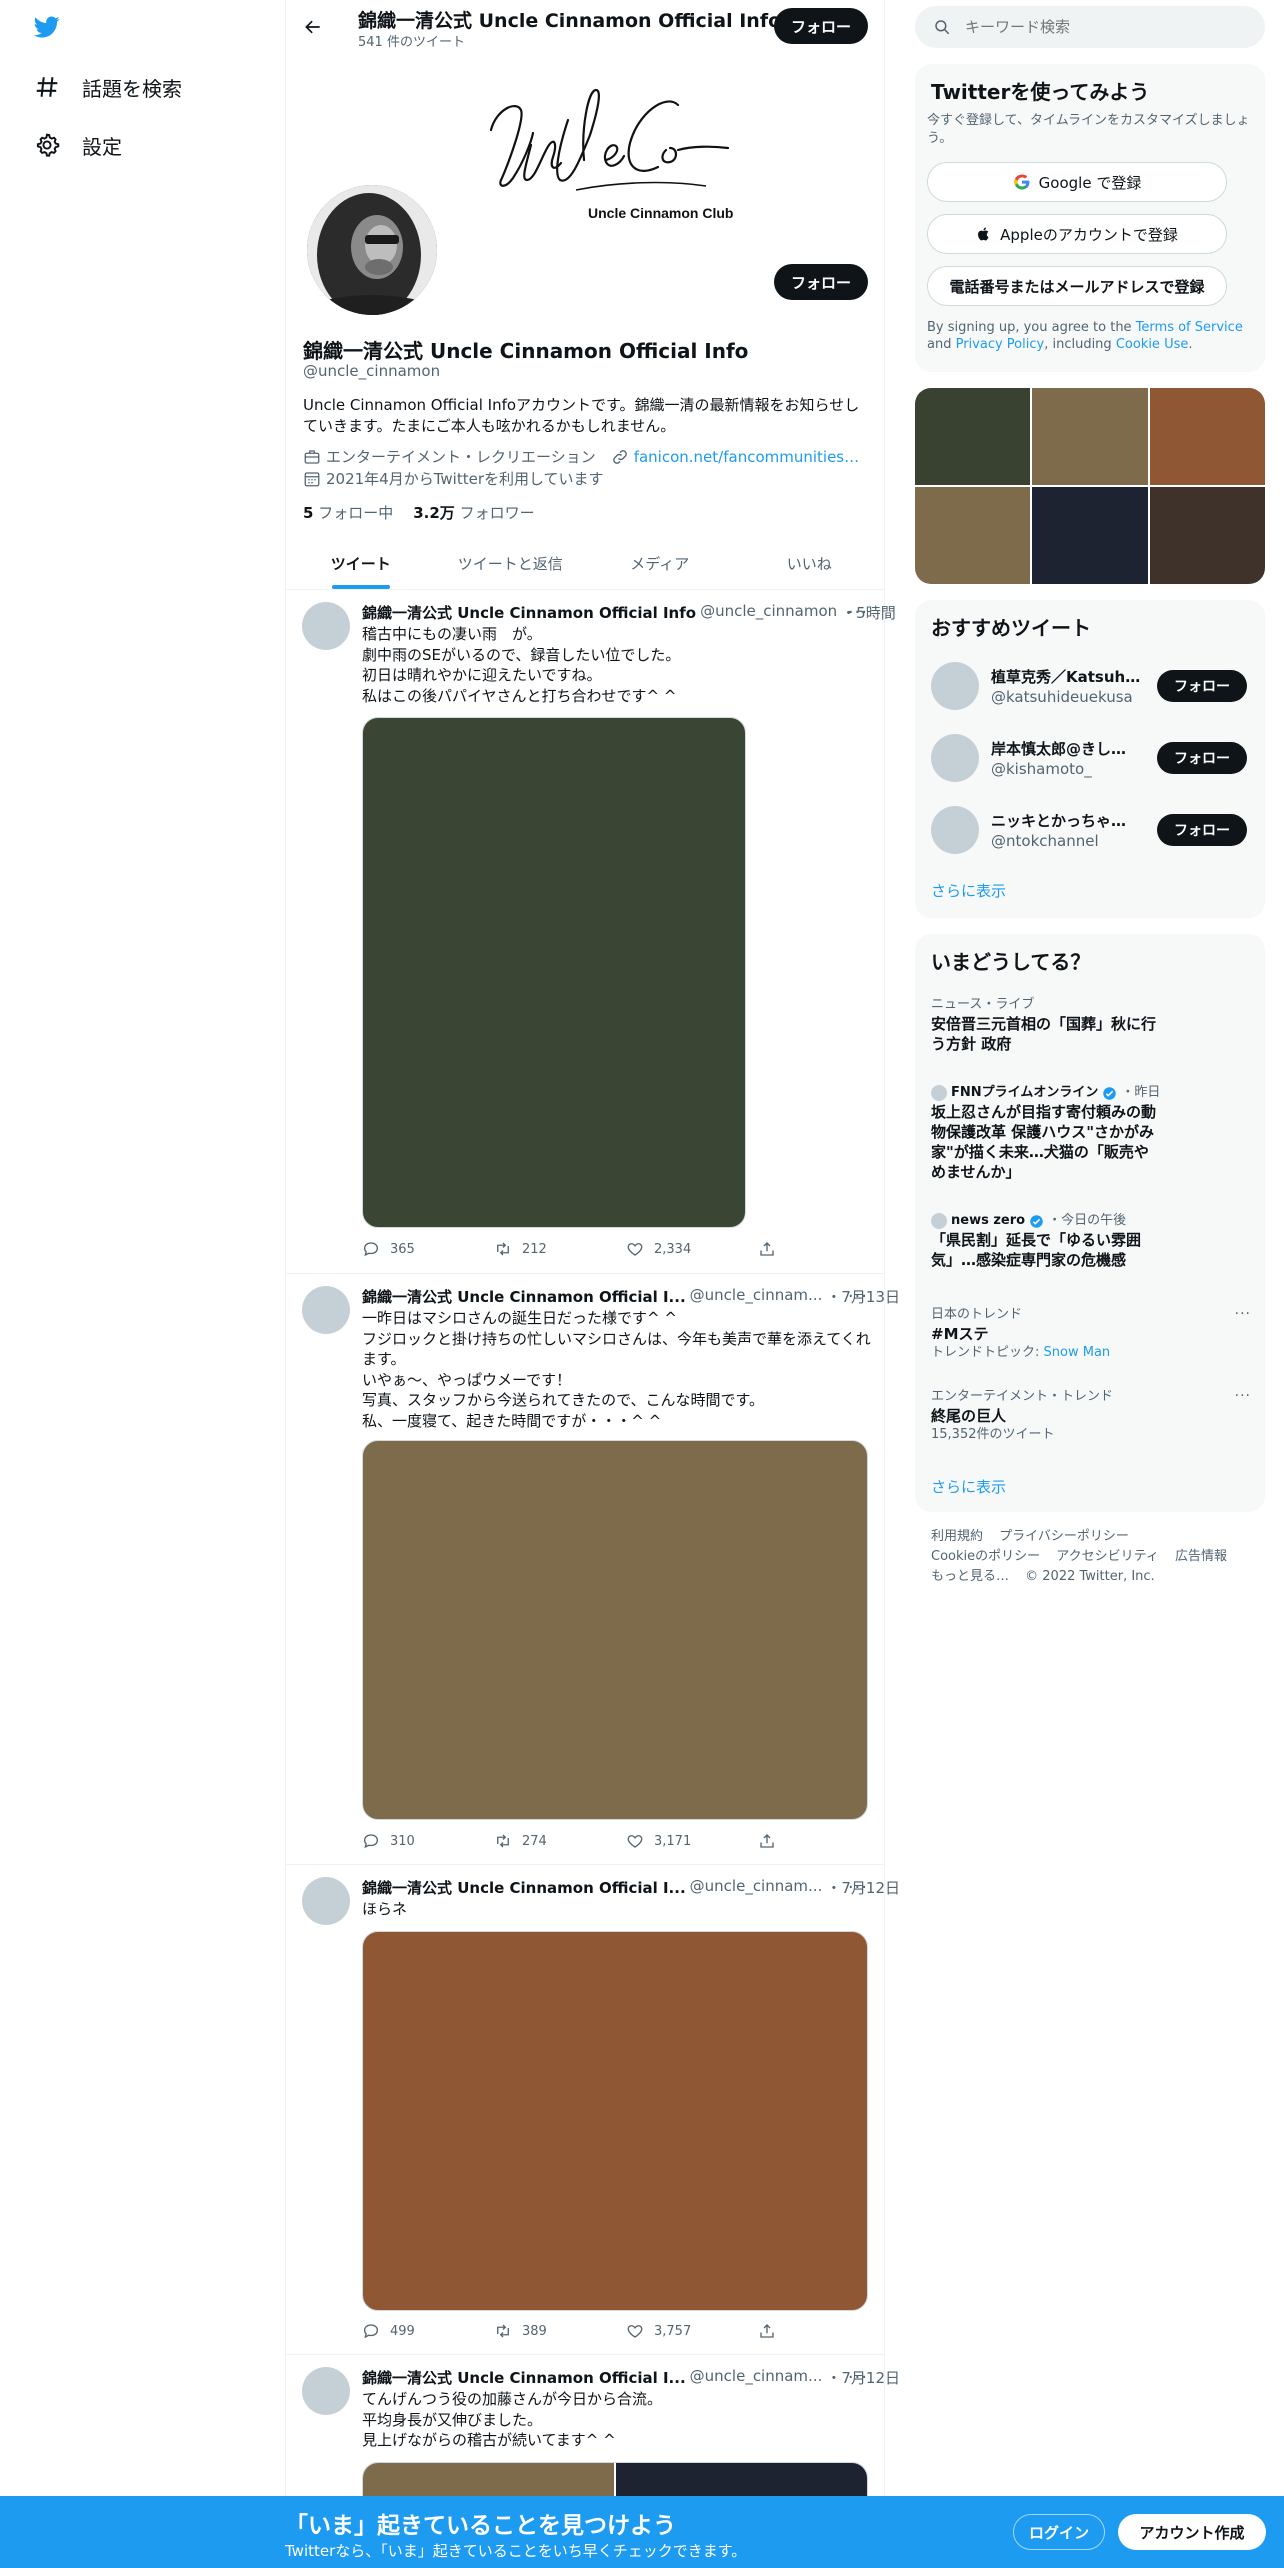  I want to click on terms-link: Terms of Service, so click(1189, 327).